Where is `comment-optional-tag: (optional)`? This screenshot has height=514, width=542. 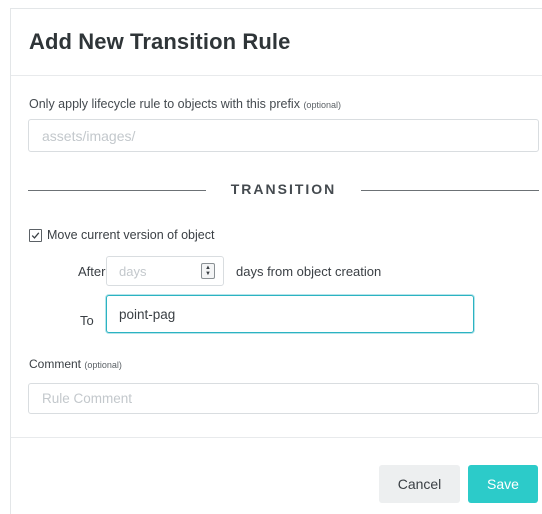
comment-optional-tag: (optional) is located at coordinates (103, 365).